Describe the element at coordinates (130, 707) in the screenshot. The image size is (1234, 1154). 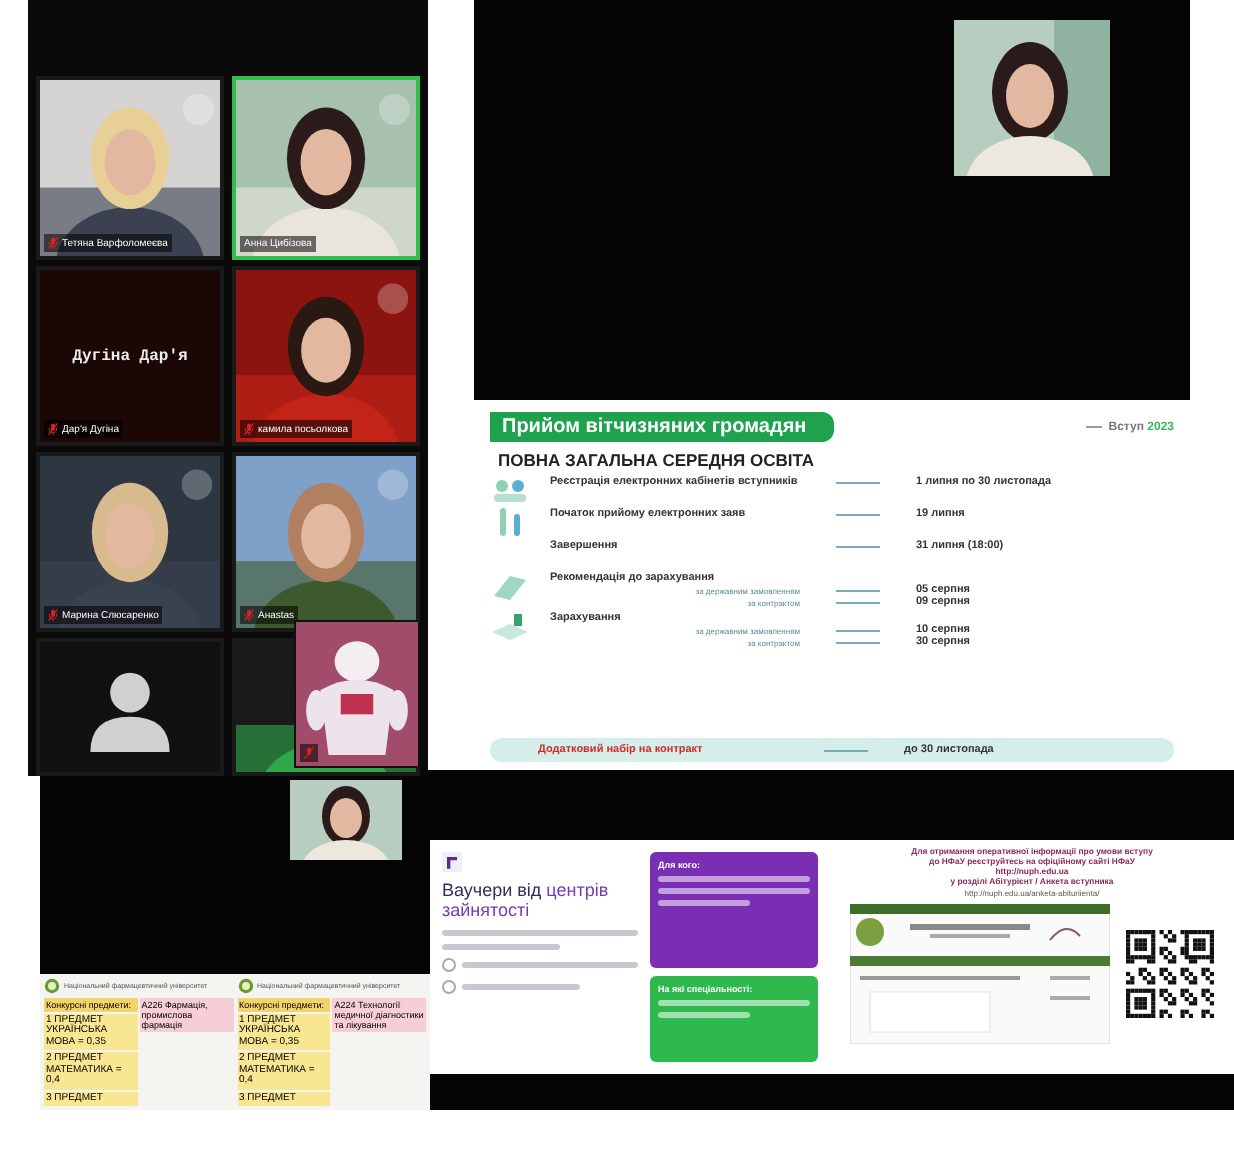
I see `video-tile` at that location.